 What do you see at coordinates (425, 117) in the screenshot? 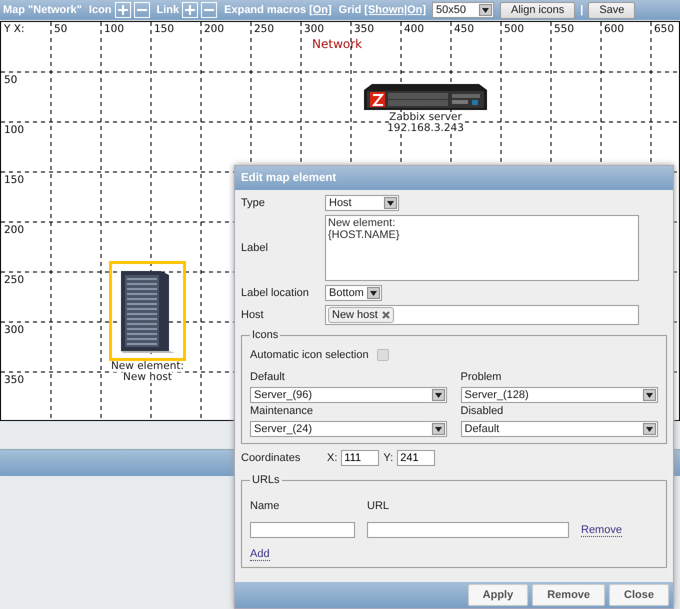
I see `element-label: Zabbix server` at bounding box center [425, 117].